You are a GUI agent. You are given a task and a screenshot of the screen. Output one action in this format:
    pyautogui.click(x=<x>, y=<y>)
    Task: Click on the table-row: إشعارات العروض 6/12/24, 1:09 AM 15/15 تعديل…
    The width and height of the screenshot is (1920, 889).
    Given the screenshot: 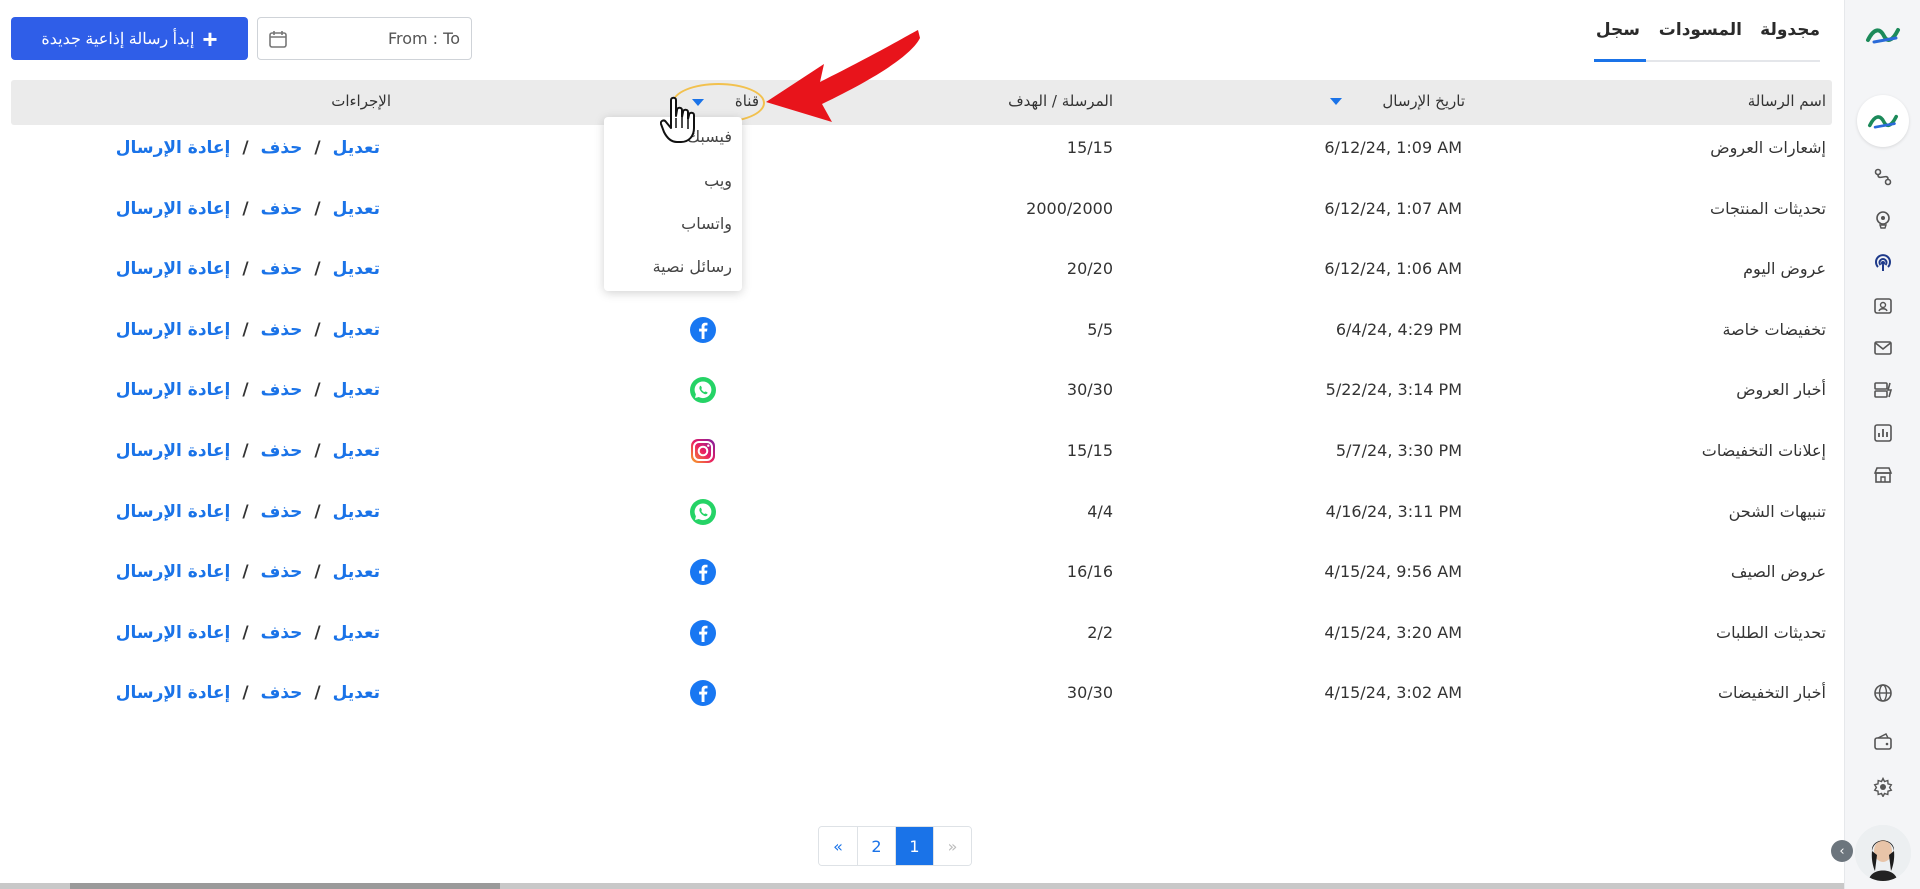 What is the action you would take?
    pyautogui.click(x=921, y=168)
    